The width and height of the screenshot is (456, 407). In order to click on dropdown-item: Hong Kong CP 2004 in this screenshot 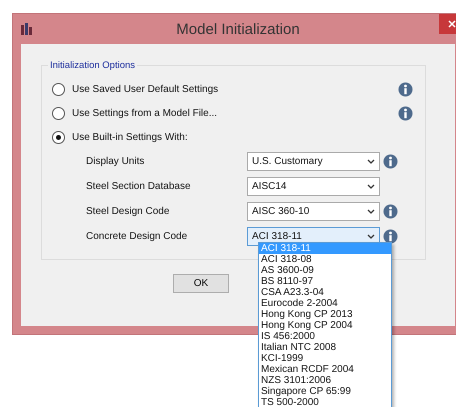, I will do `click(325, 325)`.